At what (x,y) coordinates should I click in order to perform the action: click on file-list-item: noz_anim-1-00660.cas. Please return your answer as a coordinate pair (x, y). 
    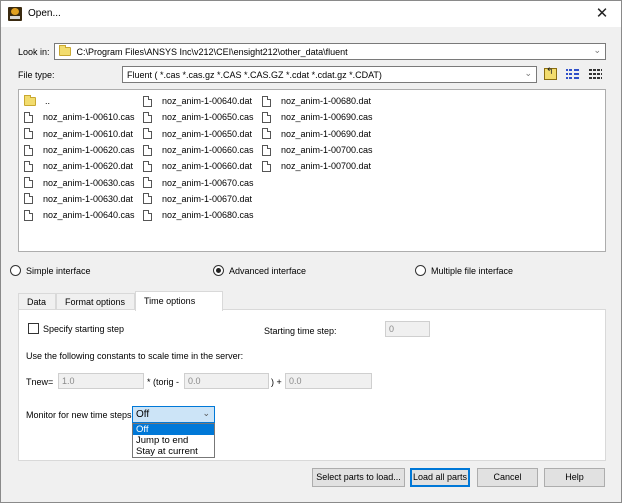
    Looking at the image, I should click on (197, 150).